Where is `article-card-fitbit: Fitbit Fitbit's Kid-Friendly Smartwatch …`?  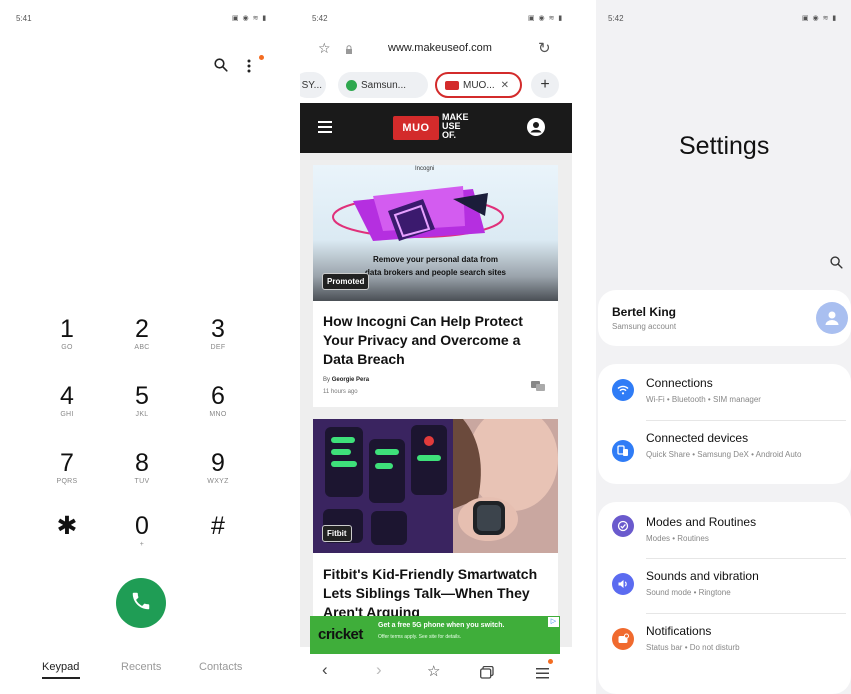
article-card-fitbit: Fitbit Fitbit's Kid-Friendly Smartwatch … is located at coordinates (435, 533).